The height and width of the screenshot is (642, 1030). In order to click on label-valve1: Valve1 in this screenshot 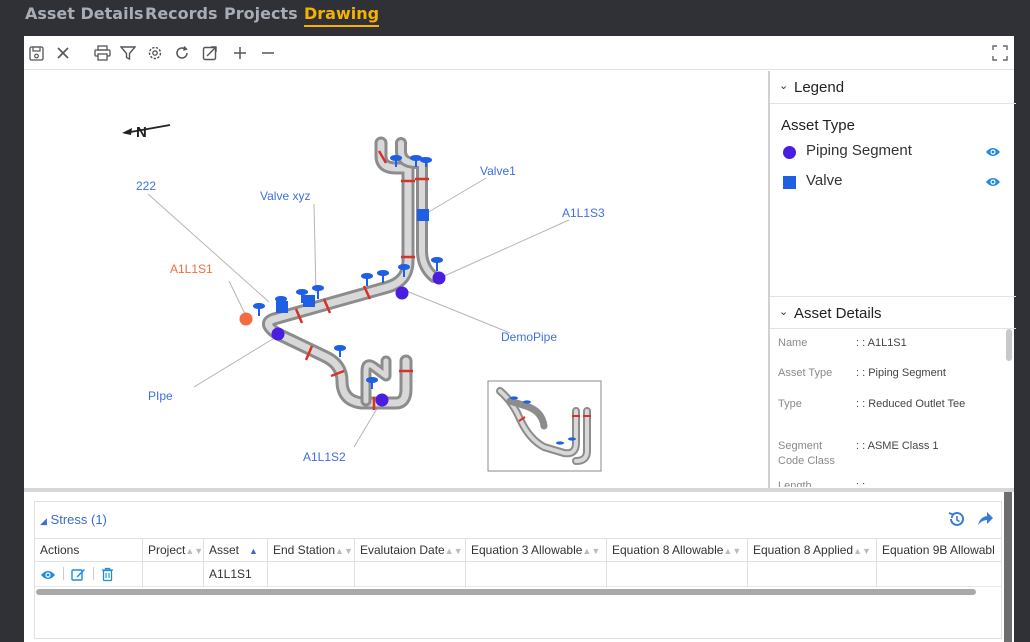, I will do `click(498, 171)`.